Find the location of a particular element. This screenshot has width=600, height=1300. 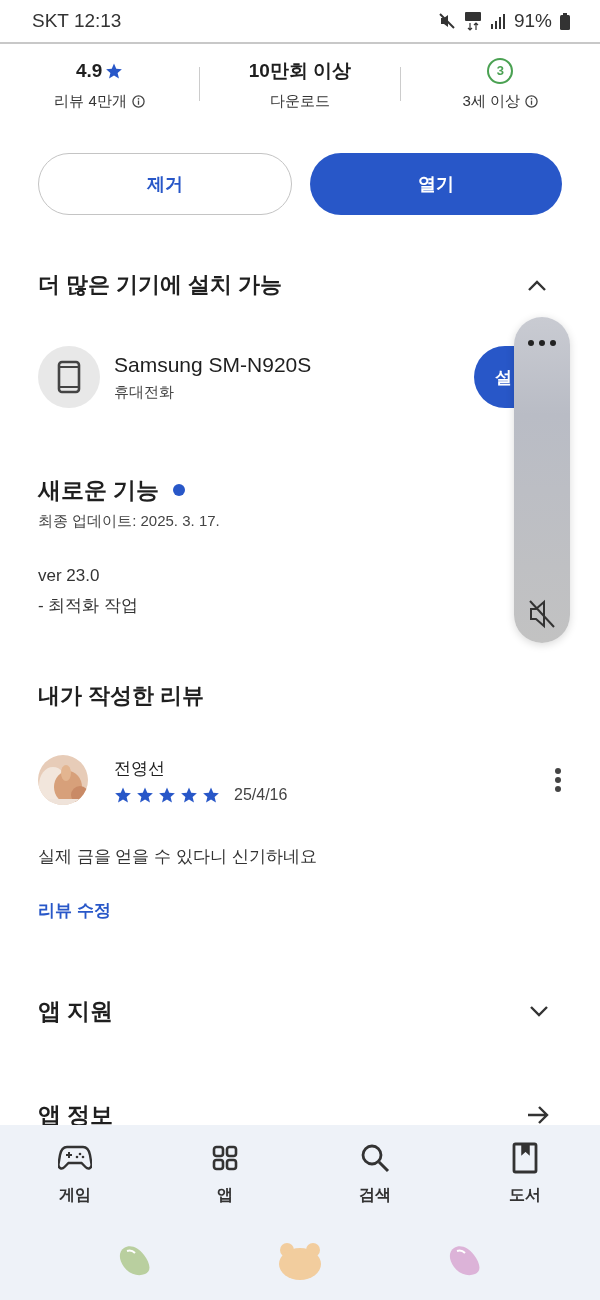

section-title: 더 많은 기기에 설치 가능 is located at coordinates (160, 285).